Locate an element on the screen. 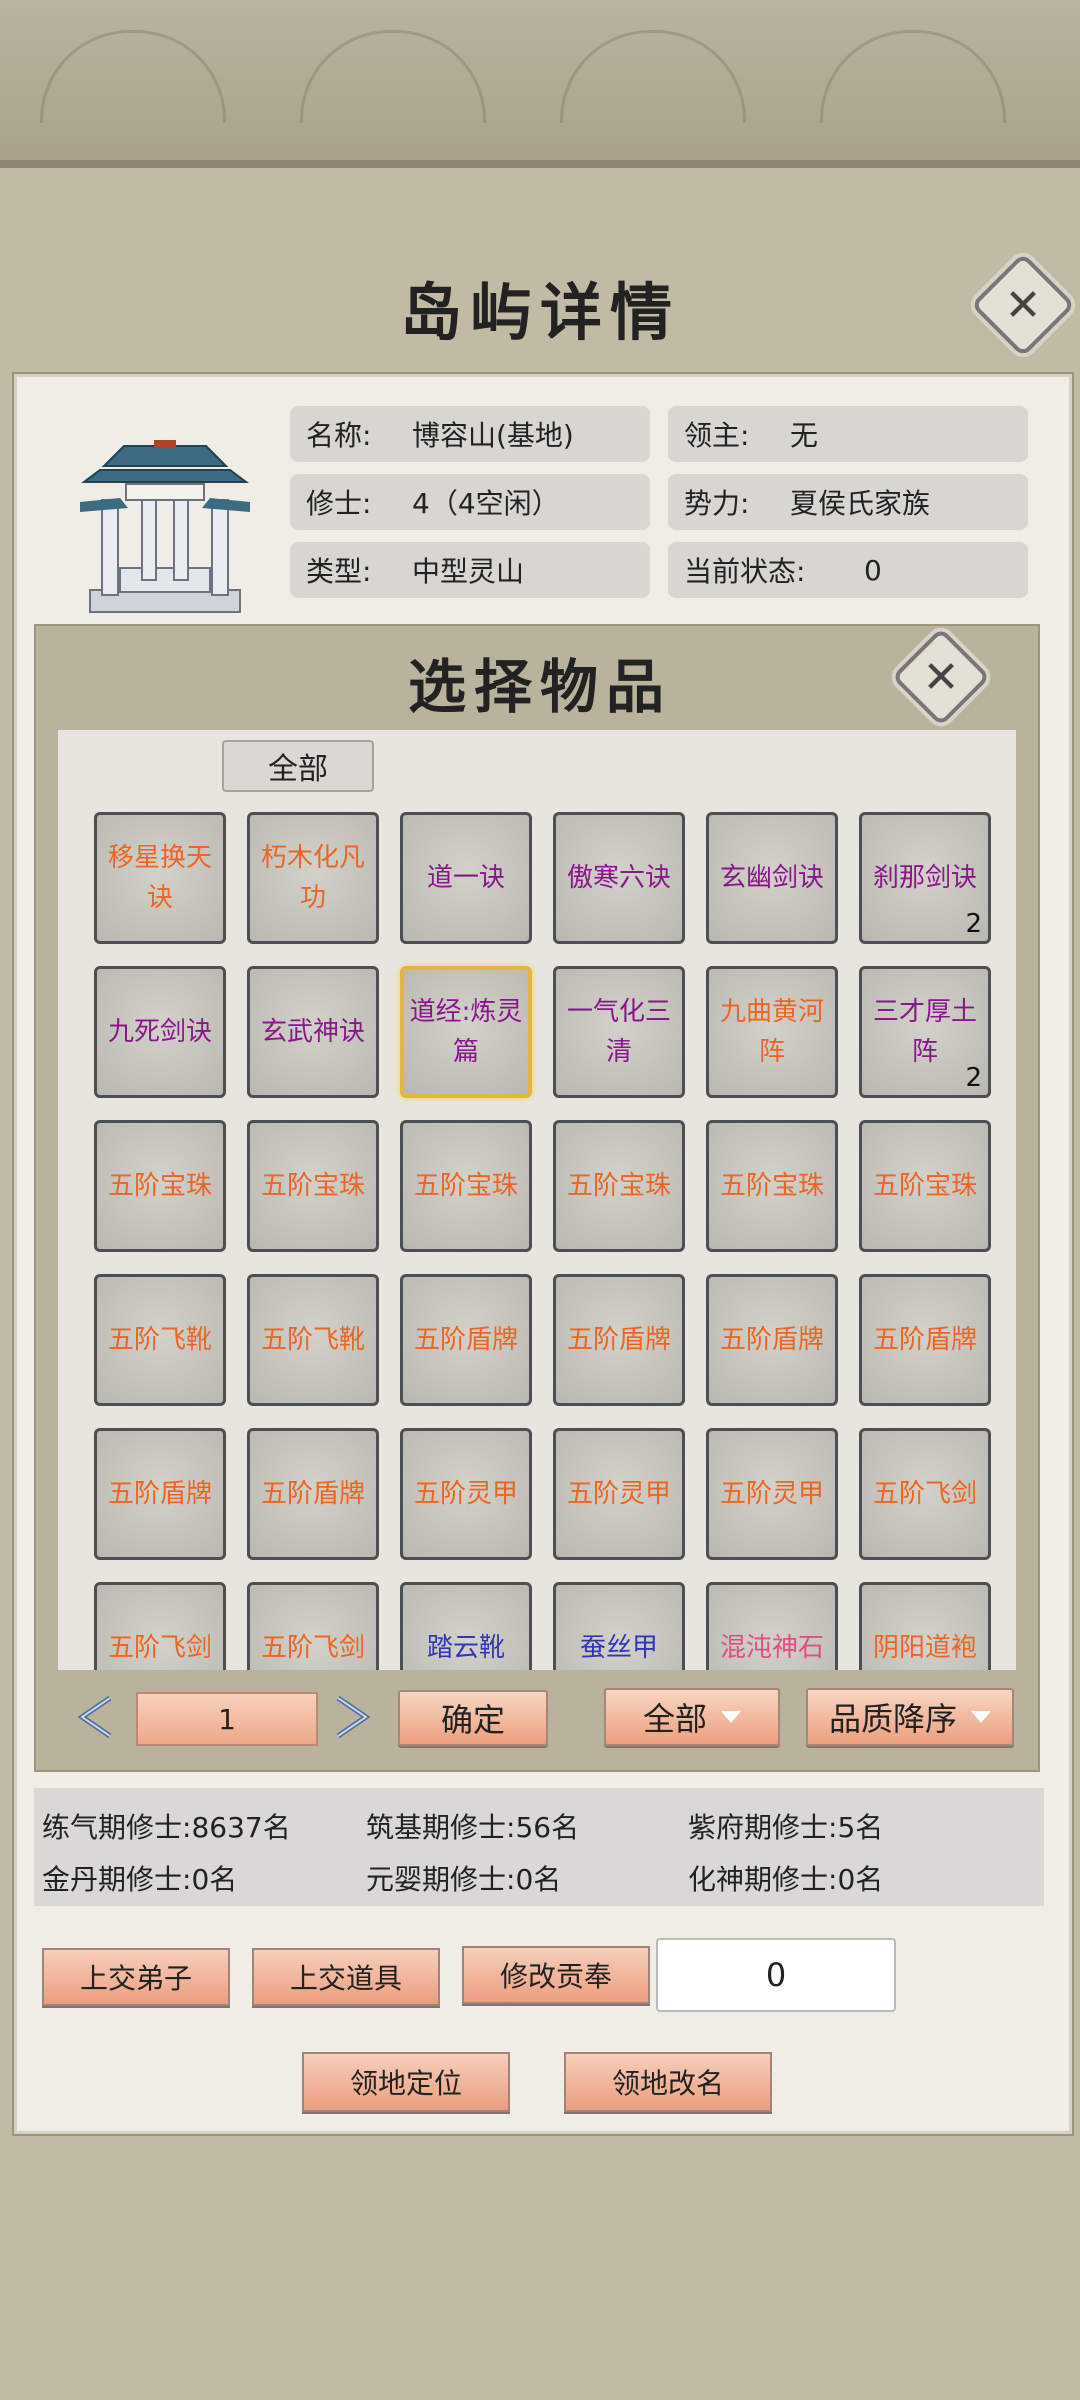  stat-label: 化神期修士: is located at coordinates (763, 1879).